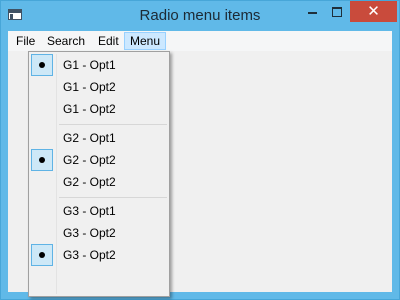 The width and height of the screenshot is (400, 300). What do you see at coordinates (89, 65) in the screenshot?
I see `menu-item-label: G1 - Opt1` at bounding box center [89, 65].